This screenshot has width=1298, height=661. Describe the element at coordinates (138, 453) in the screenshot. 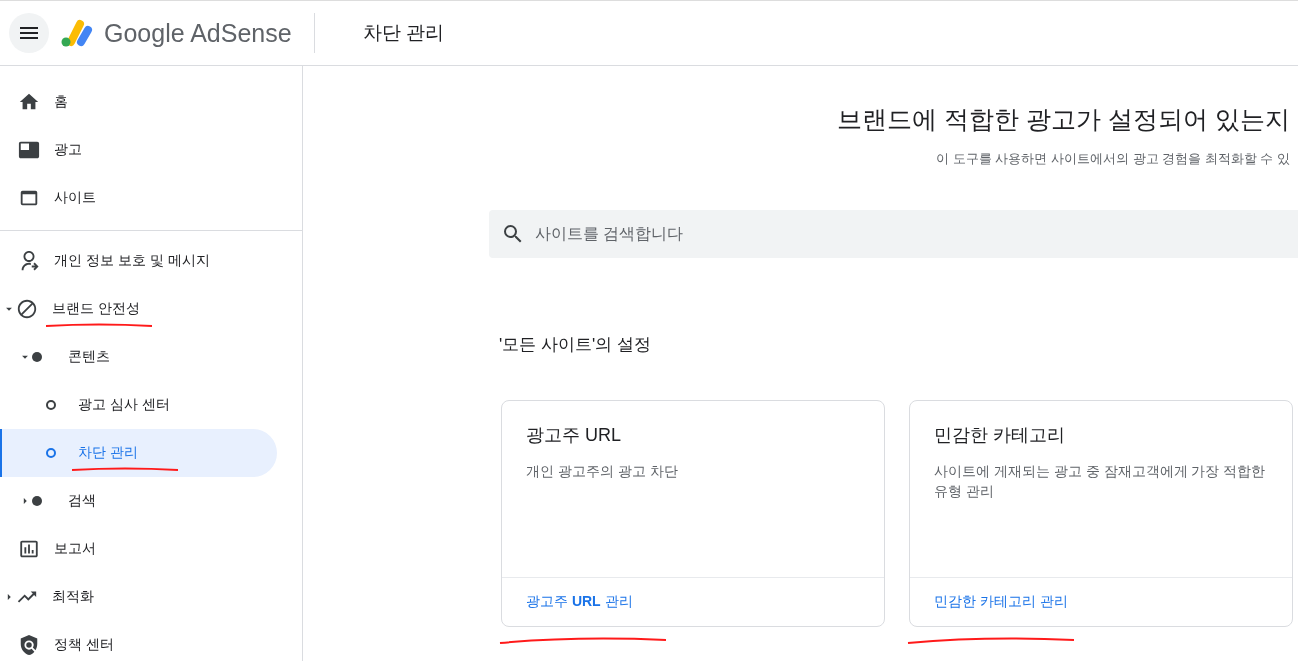

I see `nav-item: 차단 관리` at that location.